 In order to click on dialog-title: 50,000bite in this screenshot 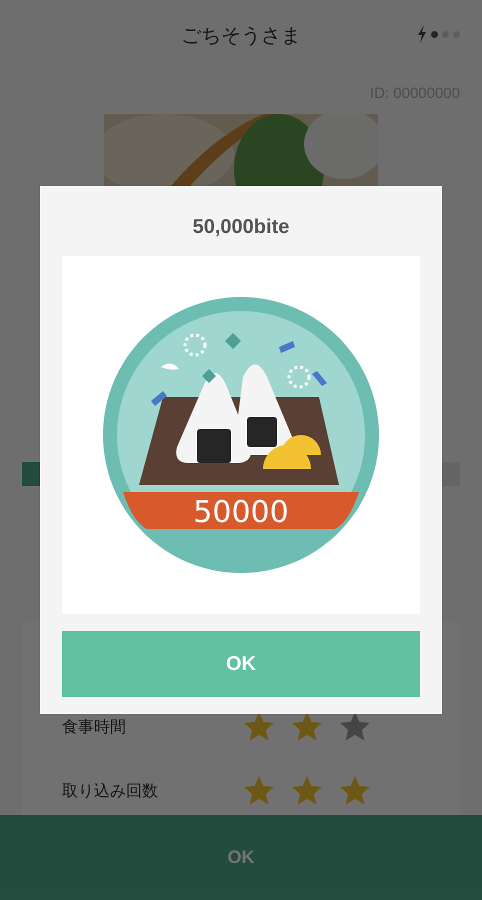, I will do `click(241, 227)`.